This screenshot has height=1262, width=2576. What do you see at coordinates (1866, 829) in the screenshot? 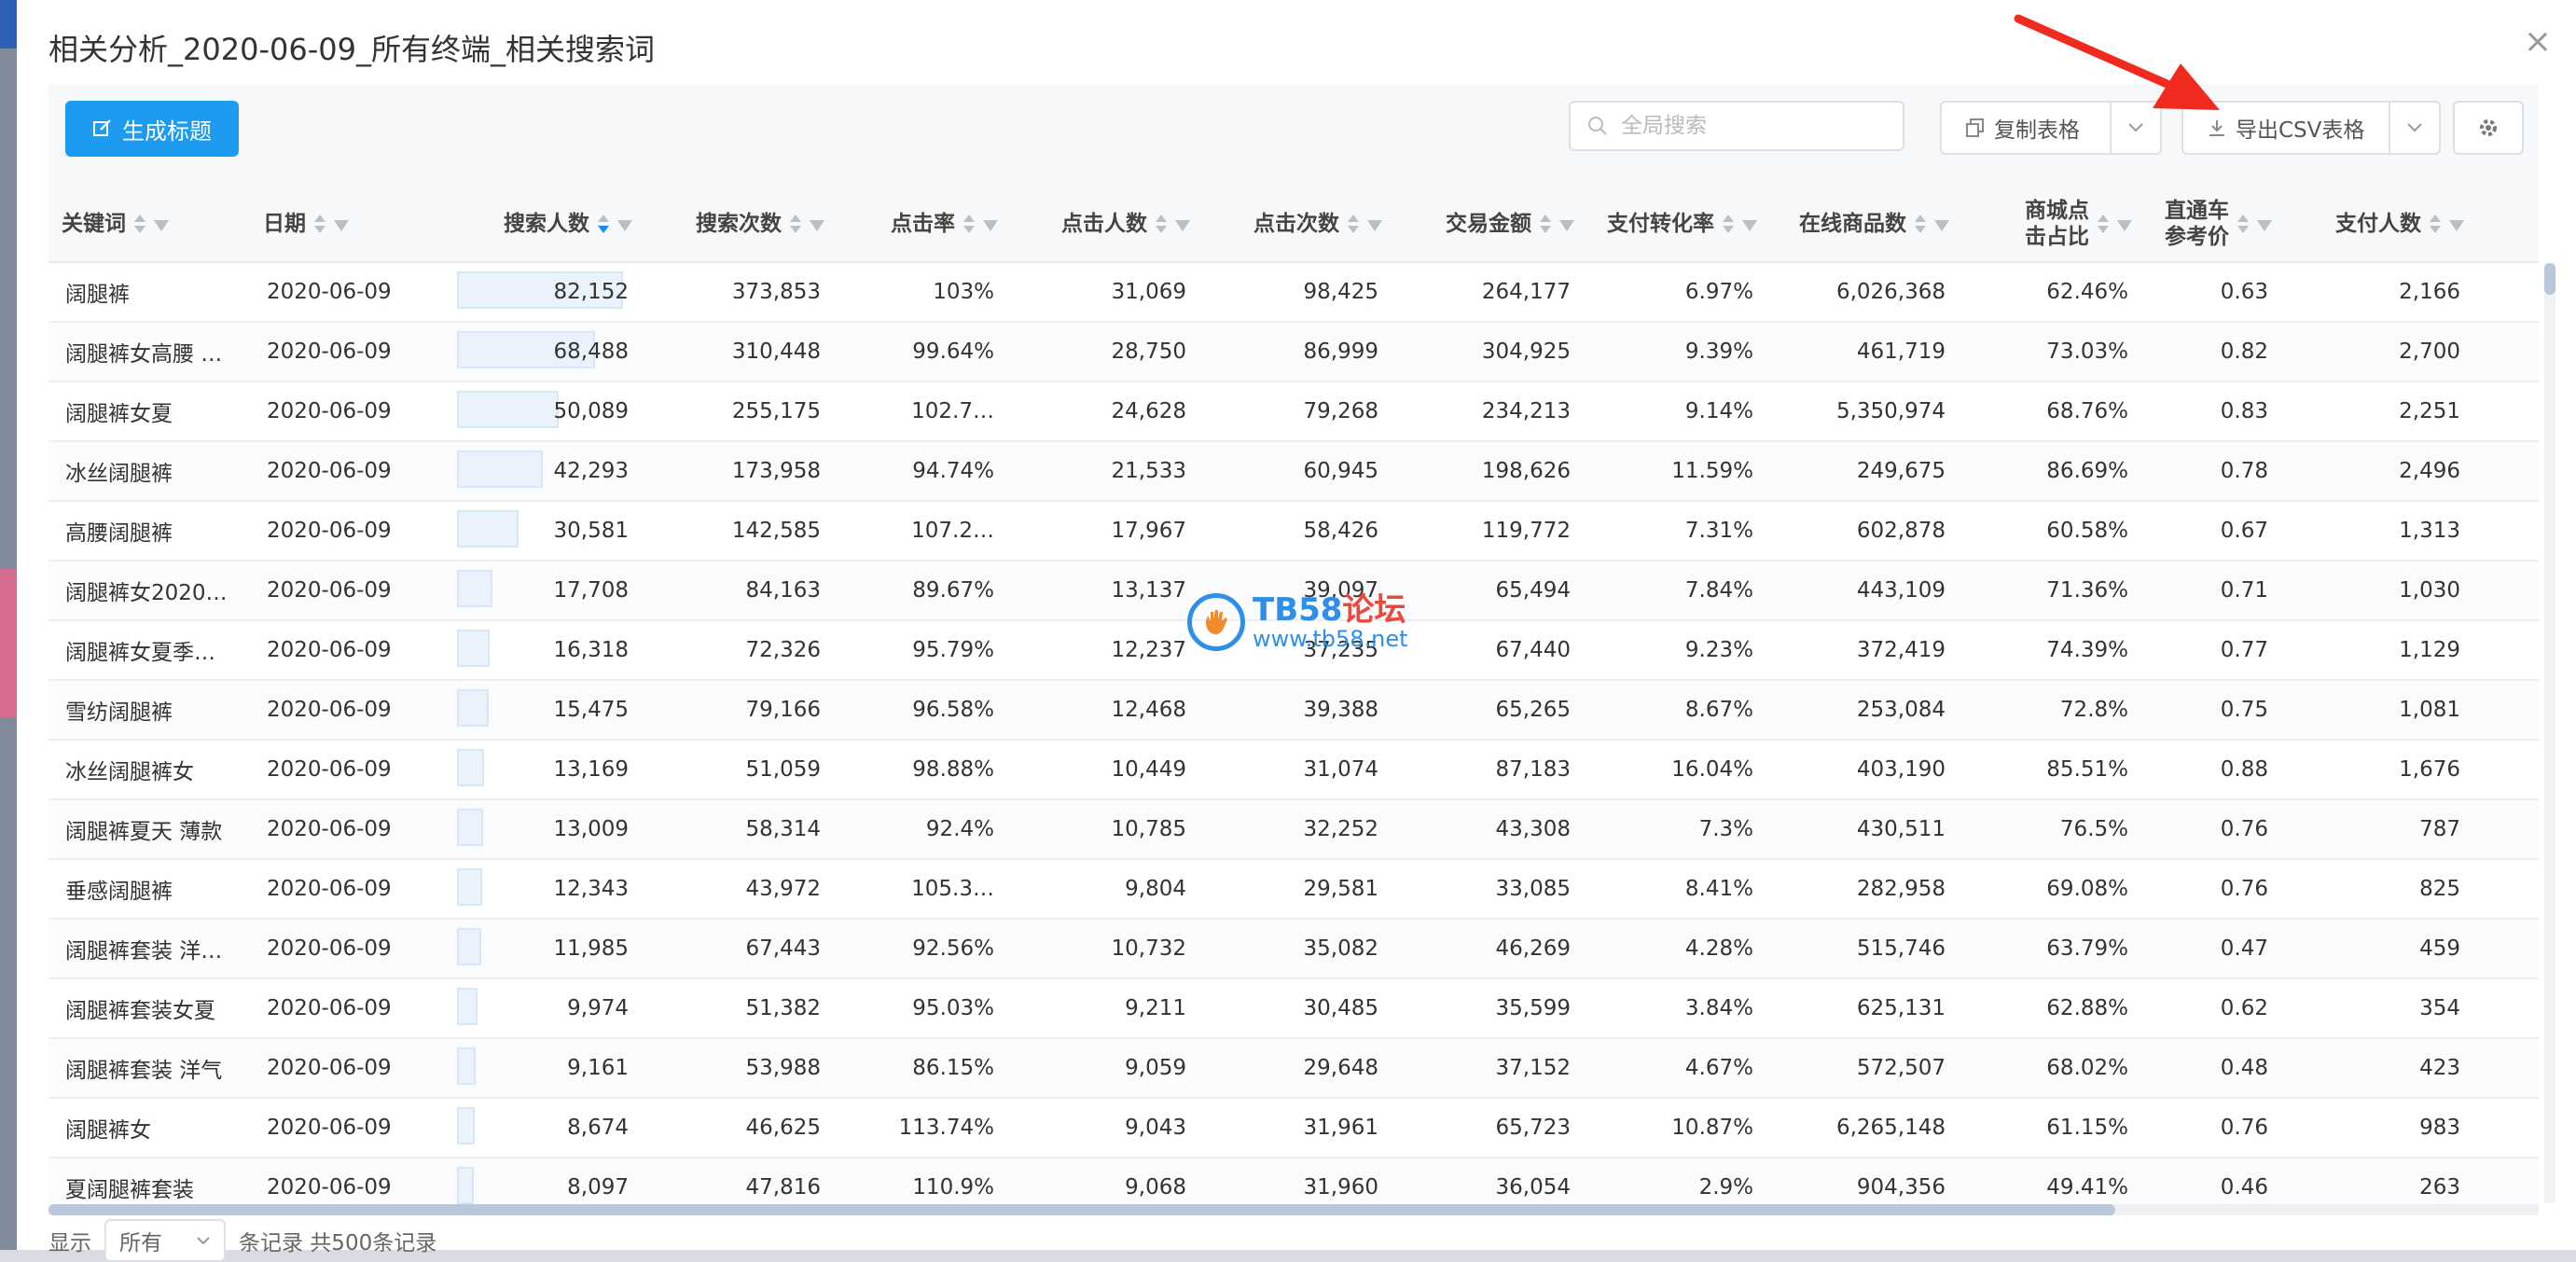
I see `table-cell: 430,511` at bounding box center [1866, 829].